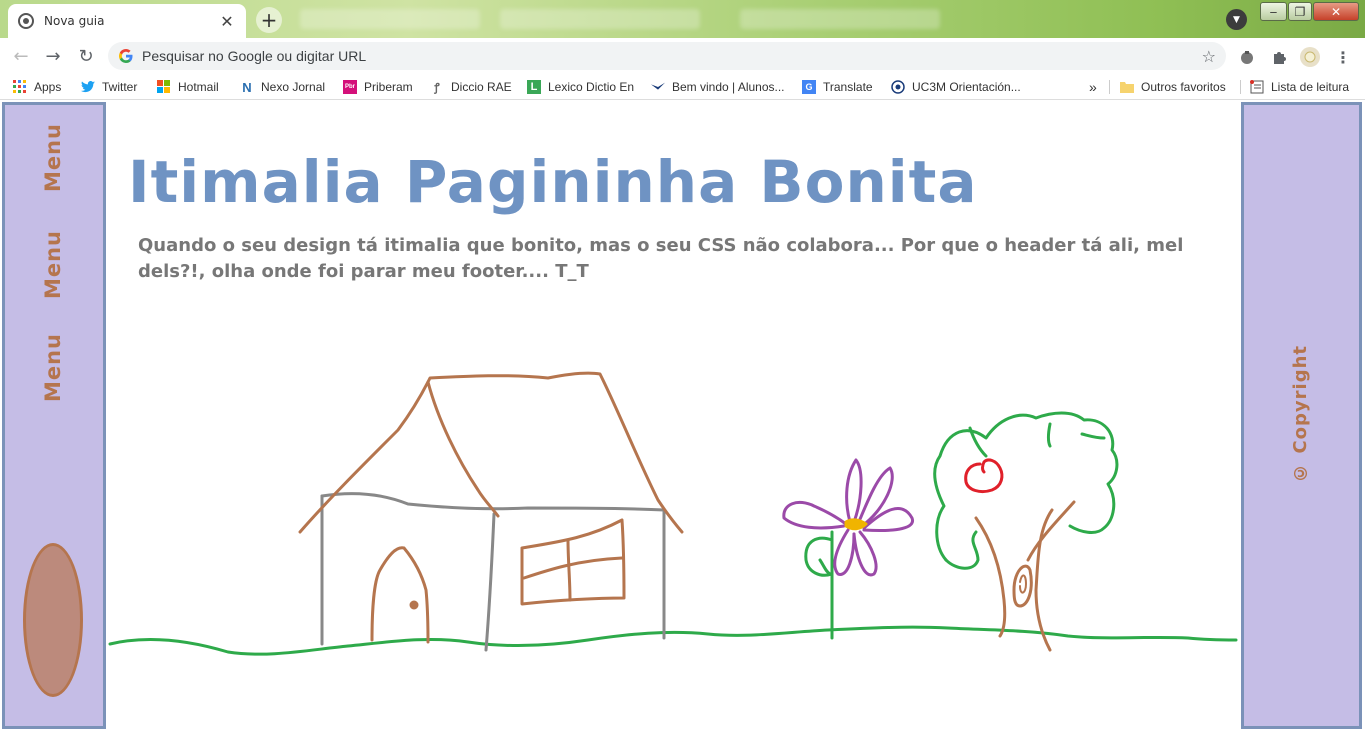 The height and width of the screenshot is (731, 1365). Describe the element at coordinates (856, 524) in the screenshot. I see `flower-center` at that location.